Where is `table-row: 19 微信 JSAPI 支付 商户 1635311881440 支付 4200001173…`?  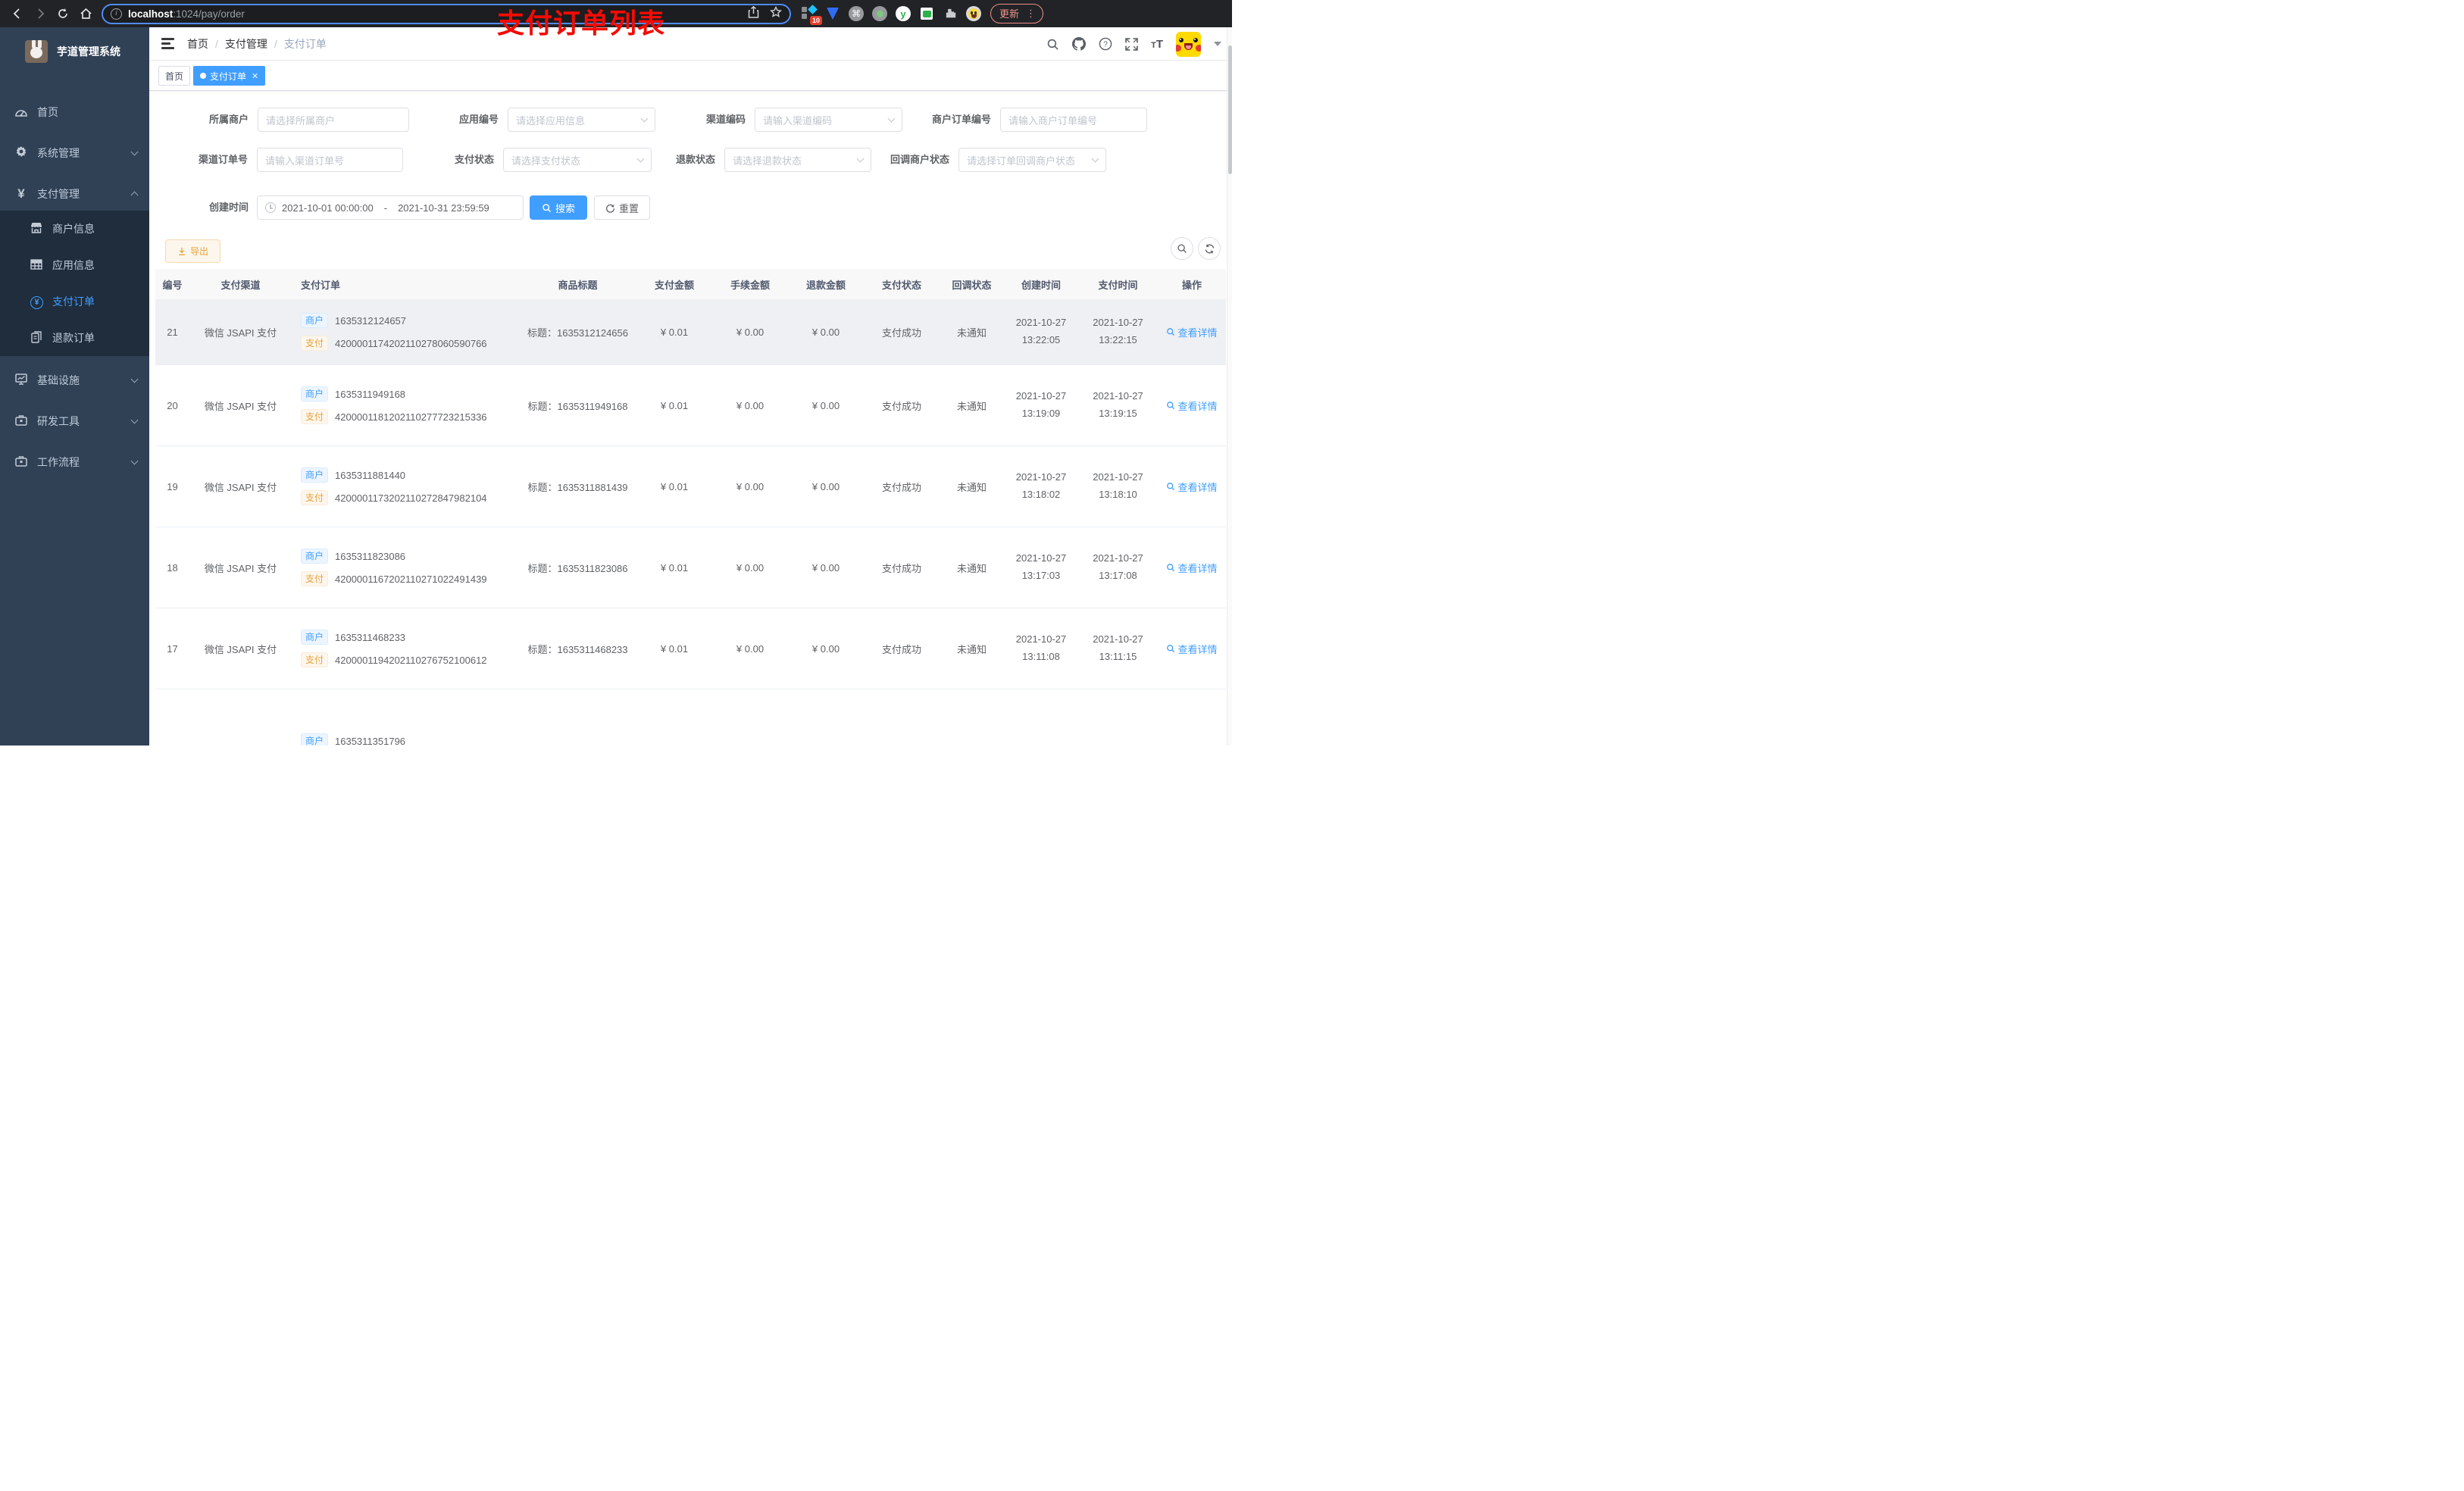 table-row: 19 微信 JSAPI 支付 商户 1635311881440 支付 4200001173… is located at coordinates (690, 486).